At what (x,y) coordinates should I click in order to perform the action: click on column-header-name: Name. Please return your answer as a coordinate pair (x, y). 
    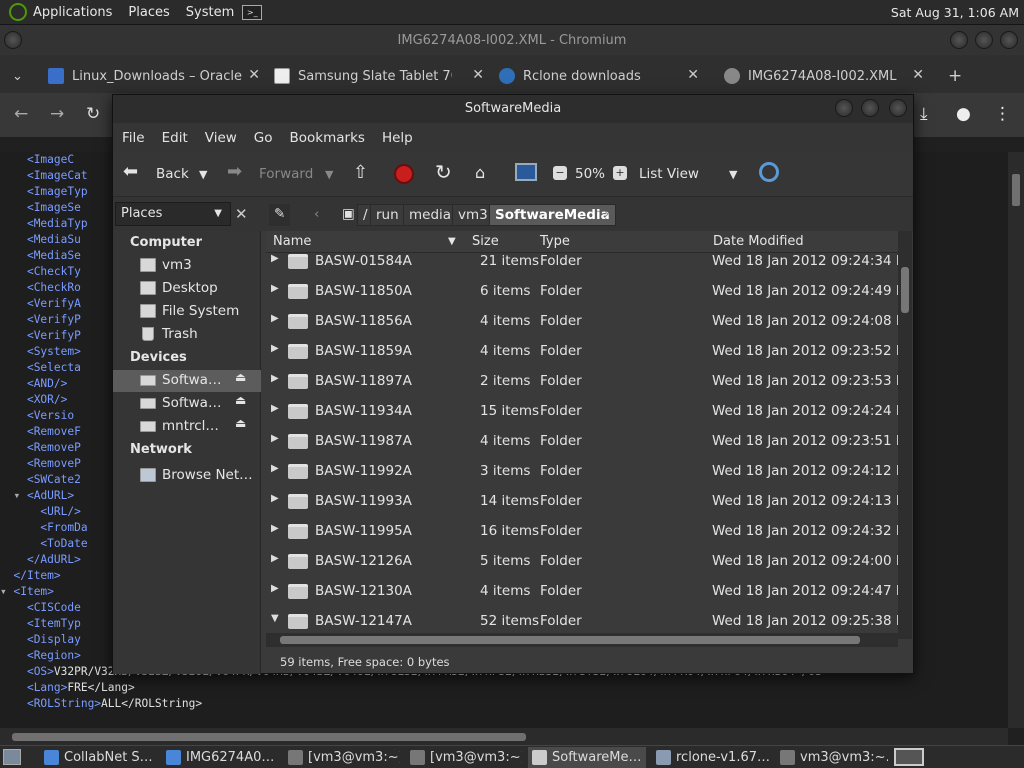
    Looking at the image, I should click on (292, 241).